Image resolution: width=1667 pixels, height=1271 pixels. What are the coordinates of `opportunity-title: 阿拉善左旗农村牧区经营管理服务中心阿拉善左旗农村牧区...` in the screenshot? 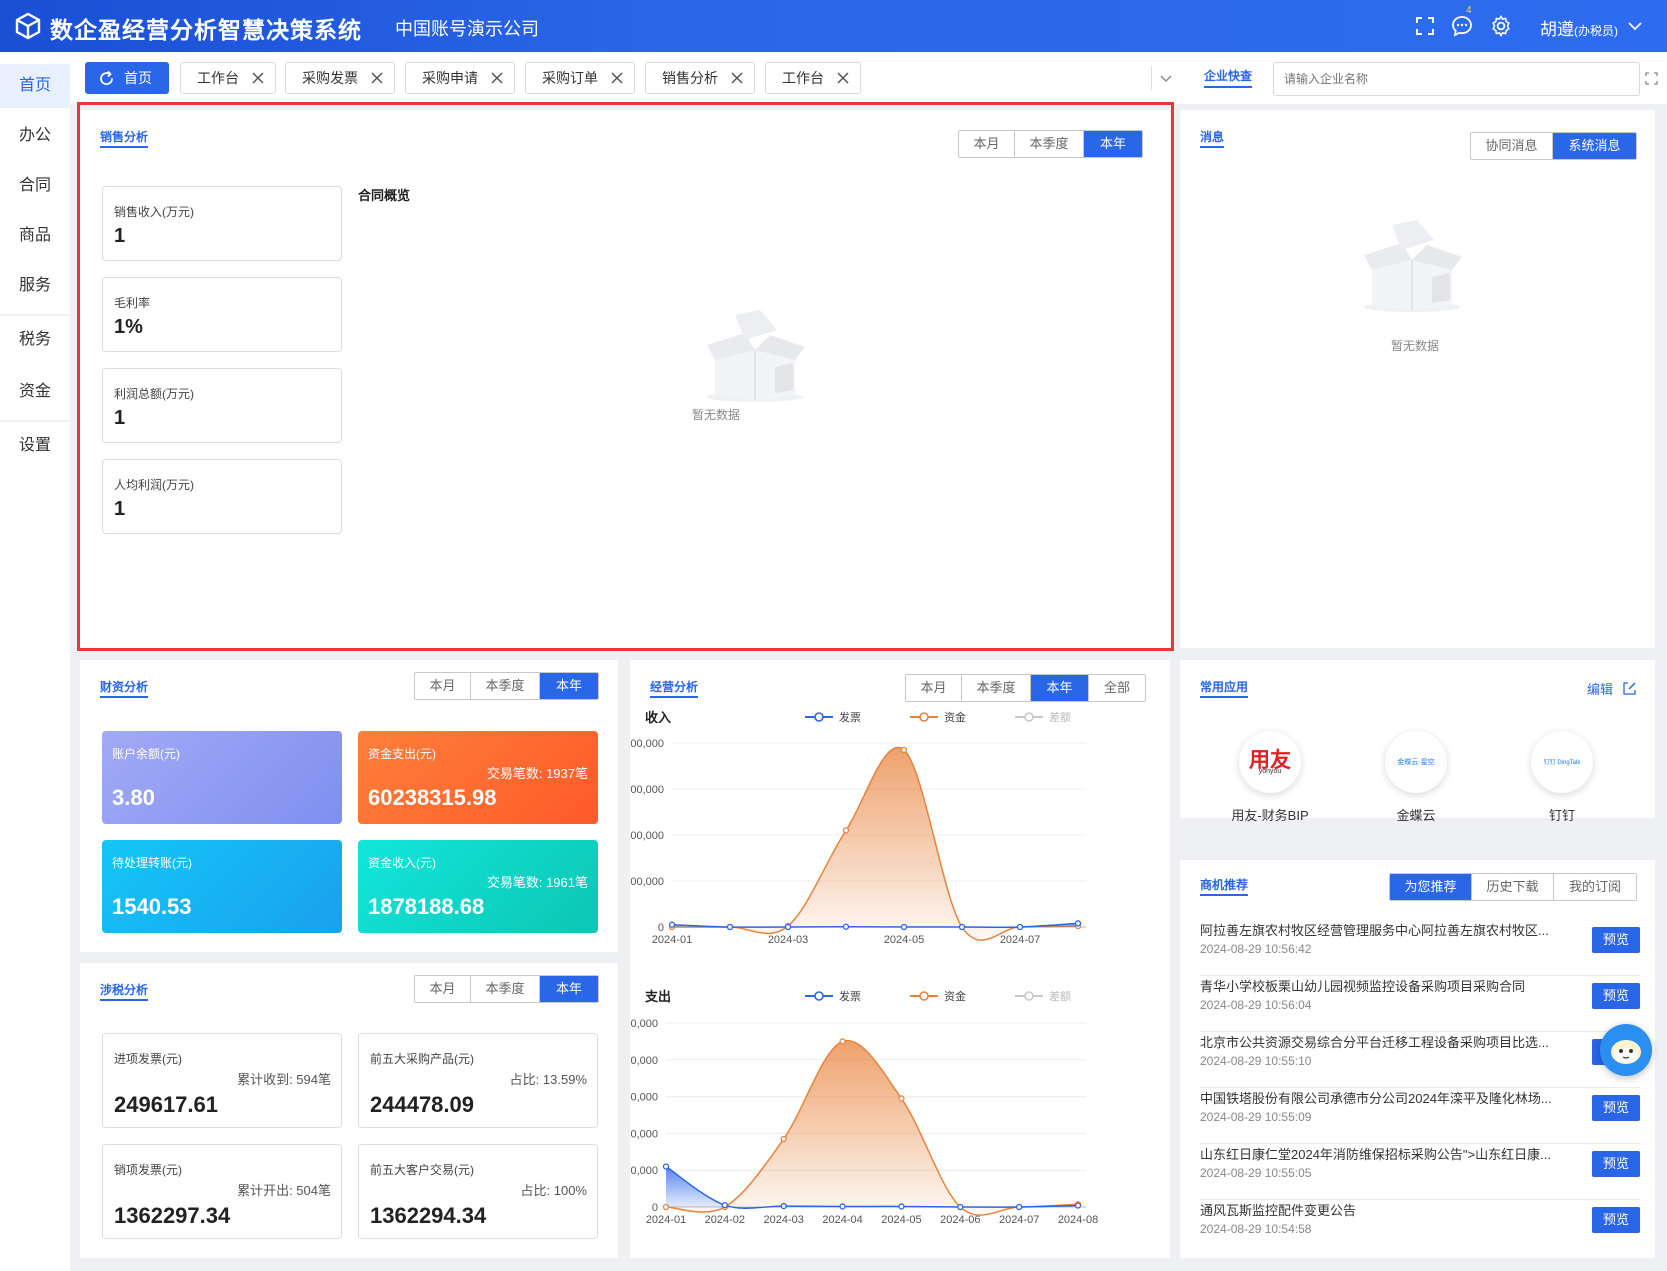 It's located at (1390, 929).